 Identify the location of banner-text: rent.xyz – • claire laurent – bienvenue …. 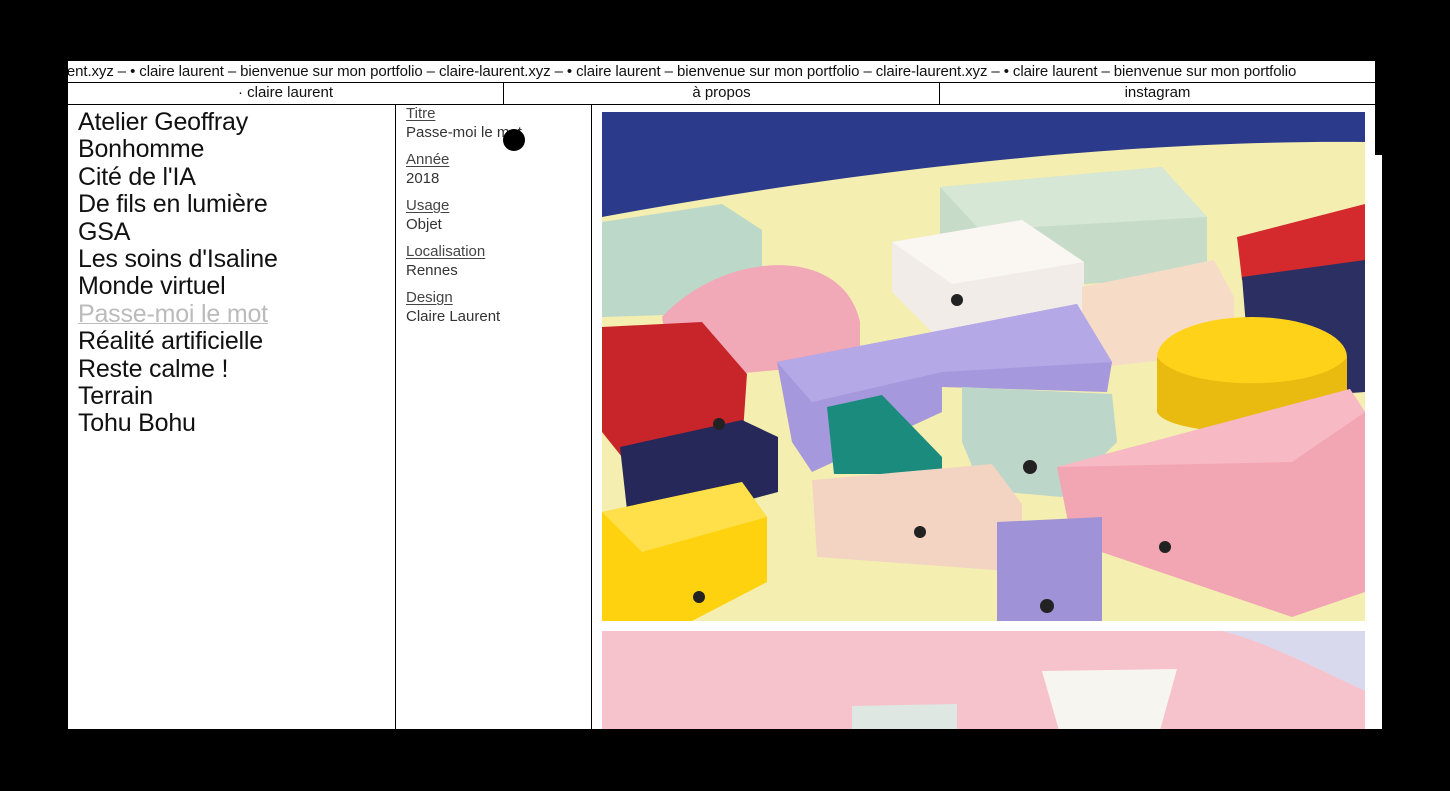
(682, 71).